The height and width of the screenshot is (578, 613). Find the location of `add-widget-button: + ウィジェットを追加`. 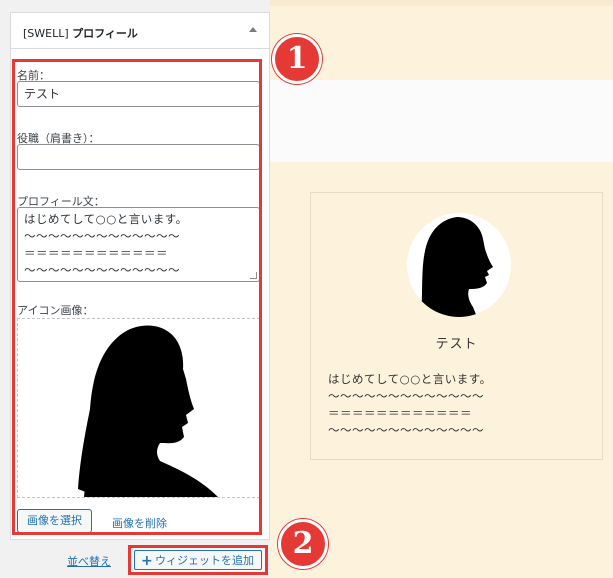

add-widget-button: + ウィジェットを追加 is located at coordinates (198, 560).